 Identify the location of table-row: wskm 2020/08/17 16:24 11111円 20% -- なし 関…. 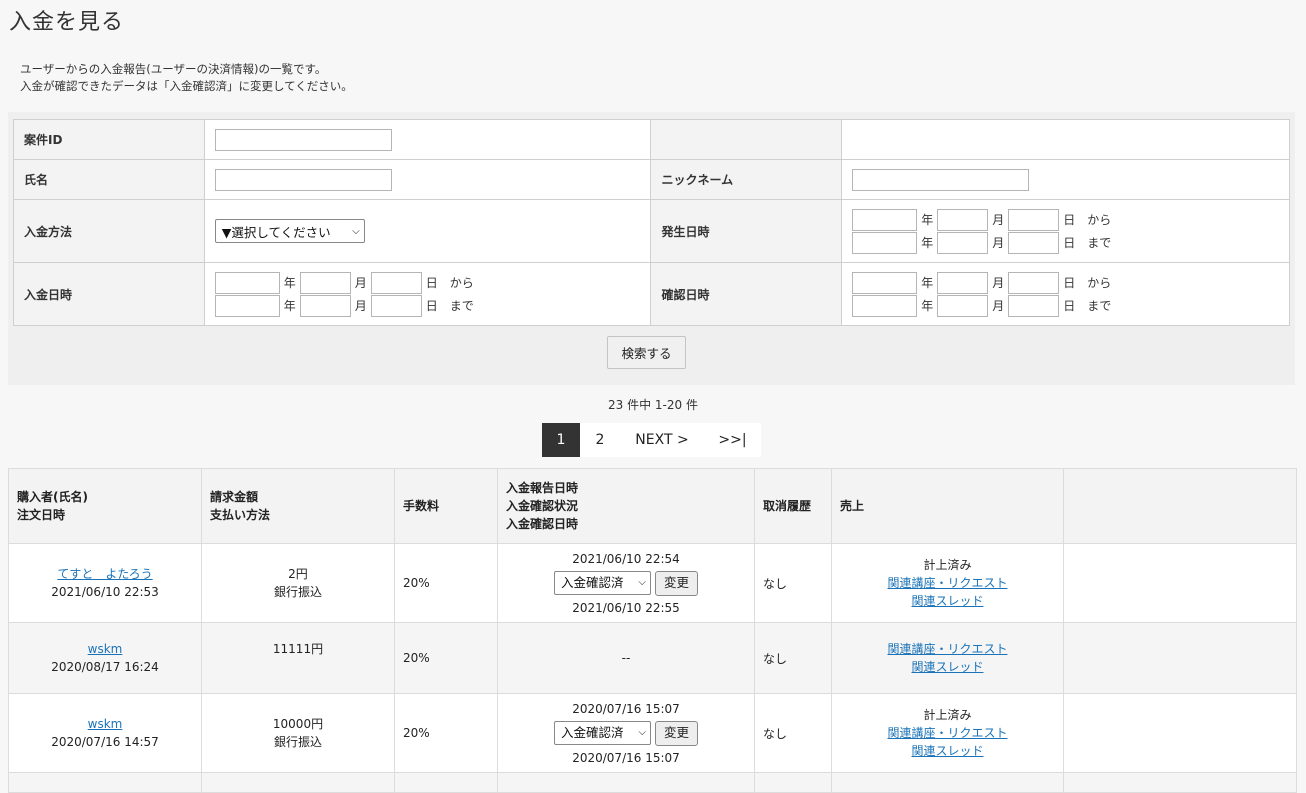
(652, 658).